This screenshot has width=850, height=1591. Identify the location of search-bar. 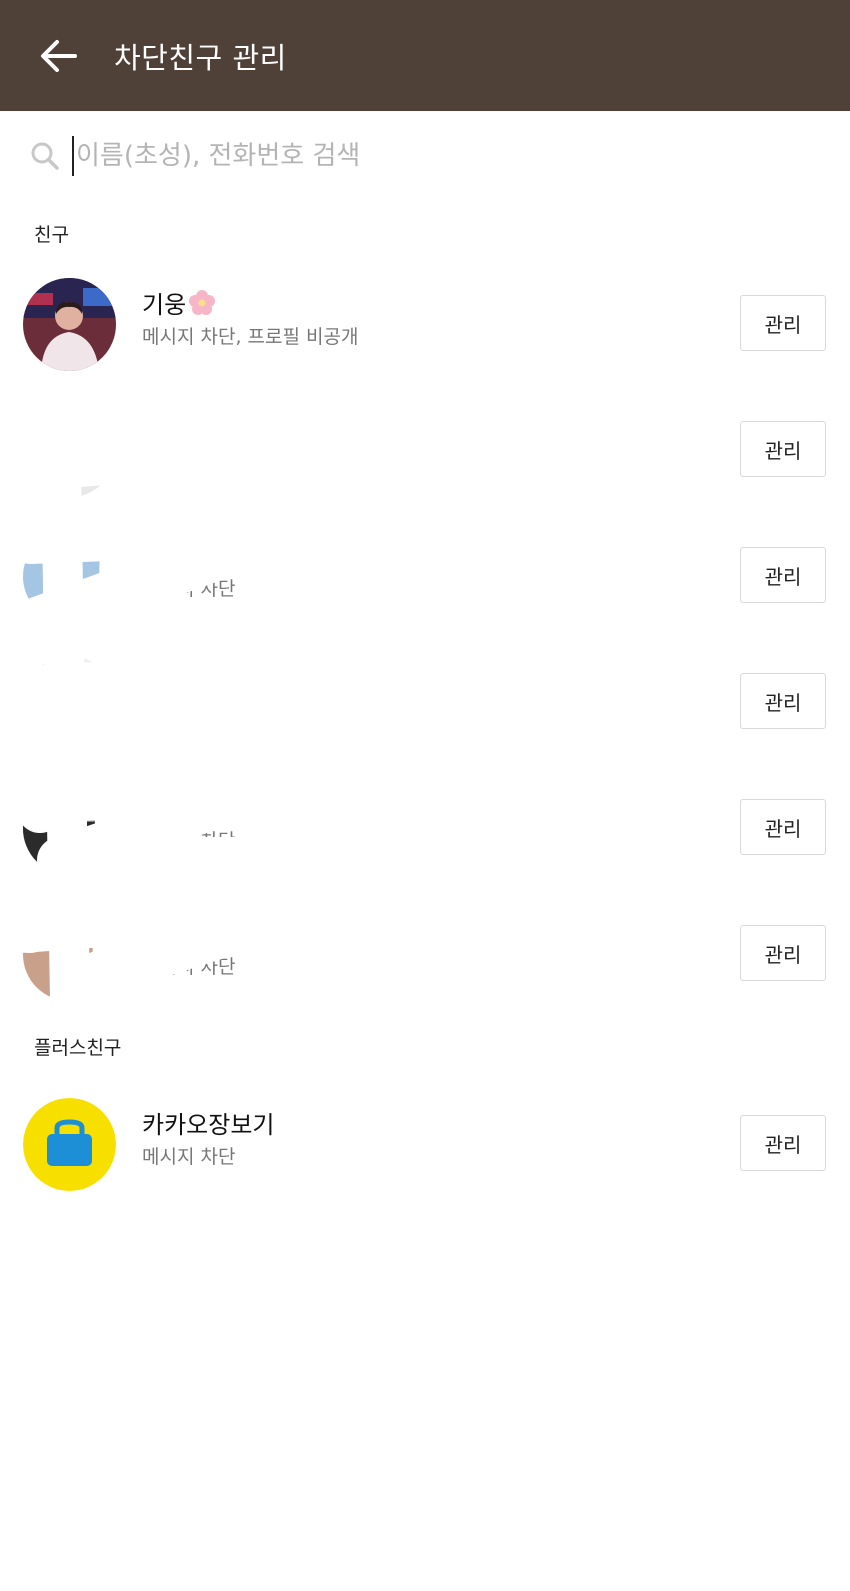
(425, 156).